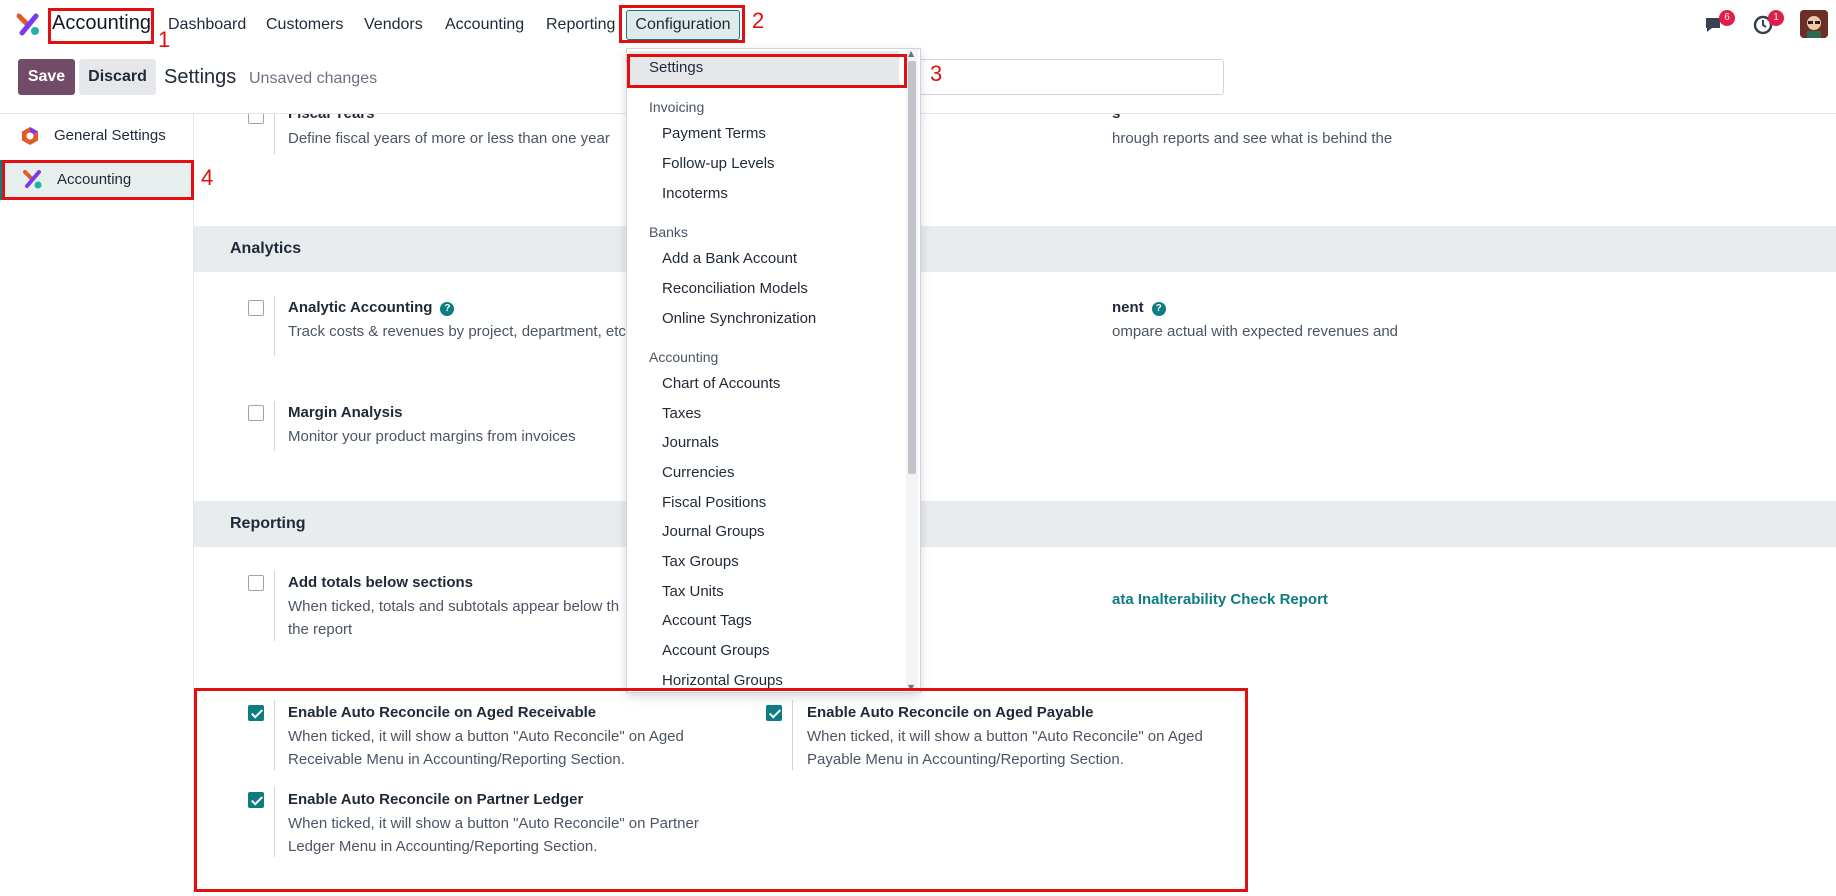 The image size is (1836, 896). Describe the element at coordinates (30, 136) in the screenshot. I see `settings-hexagon-icon` at that location.